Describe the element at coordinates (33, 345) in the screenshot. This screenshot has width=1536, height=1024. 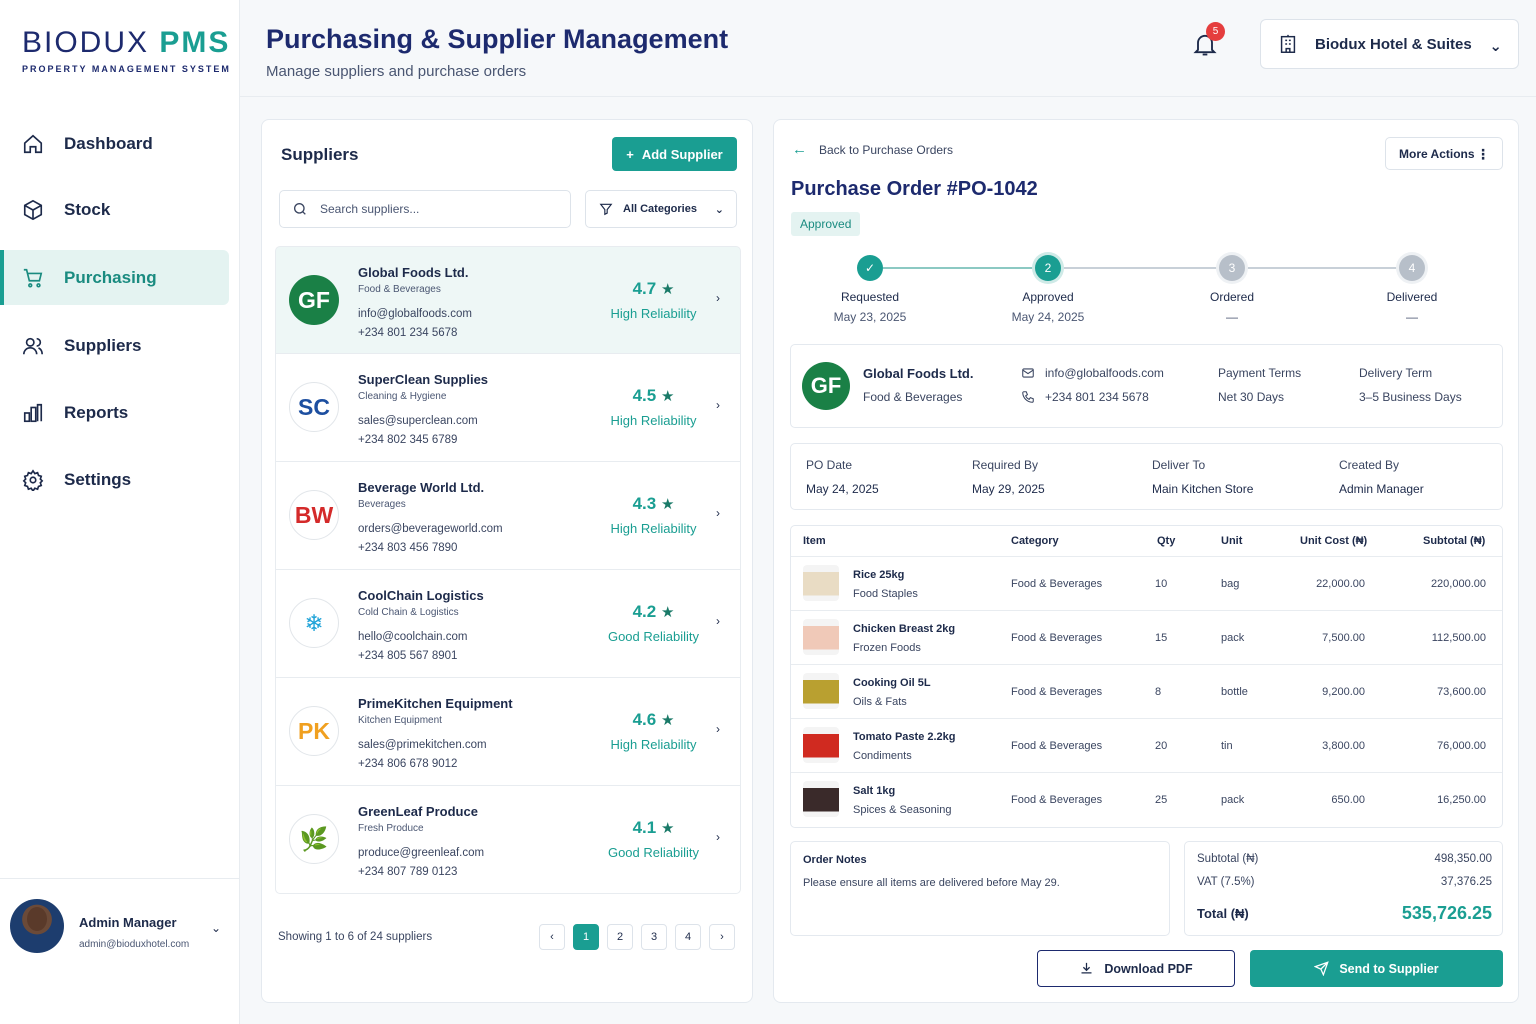
I see `users-icon` at that location.